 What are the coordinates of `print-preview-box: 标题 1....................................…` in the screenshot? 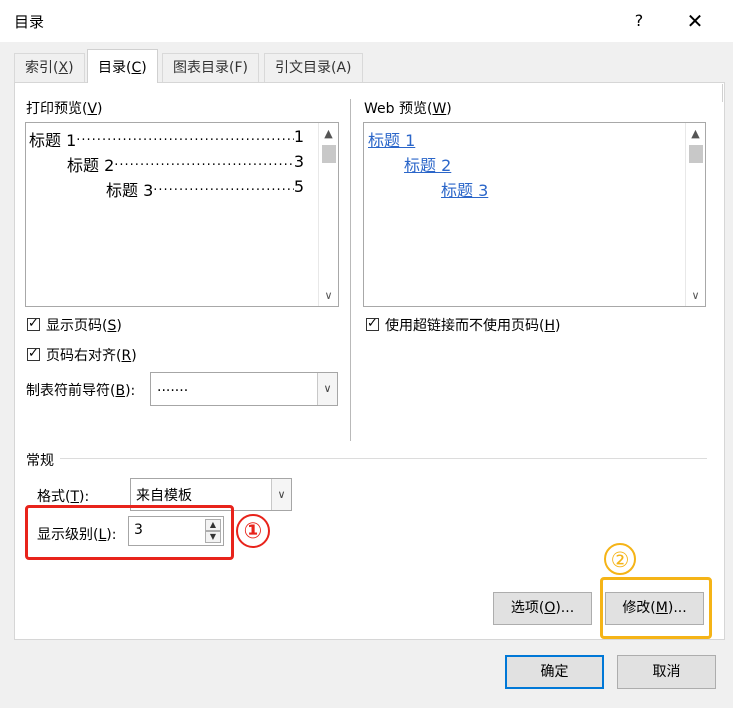 It's located at (182, 214).